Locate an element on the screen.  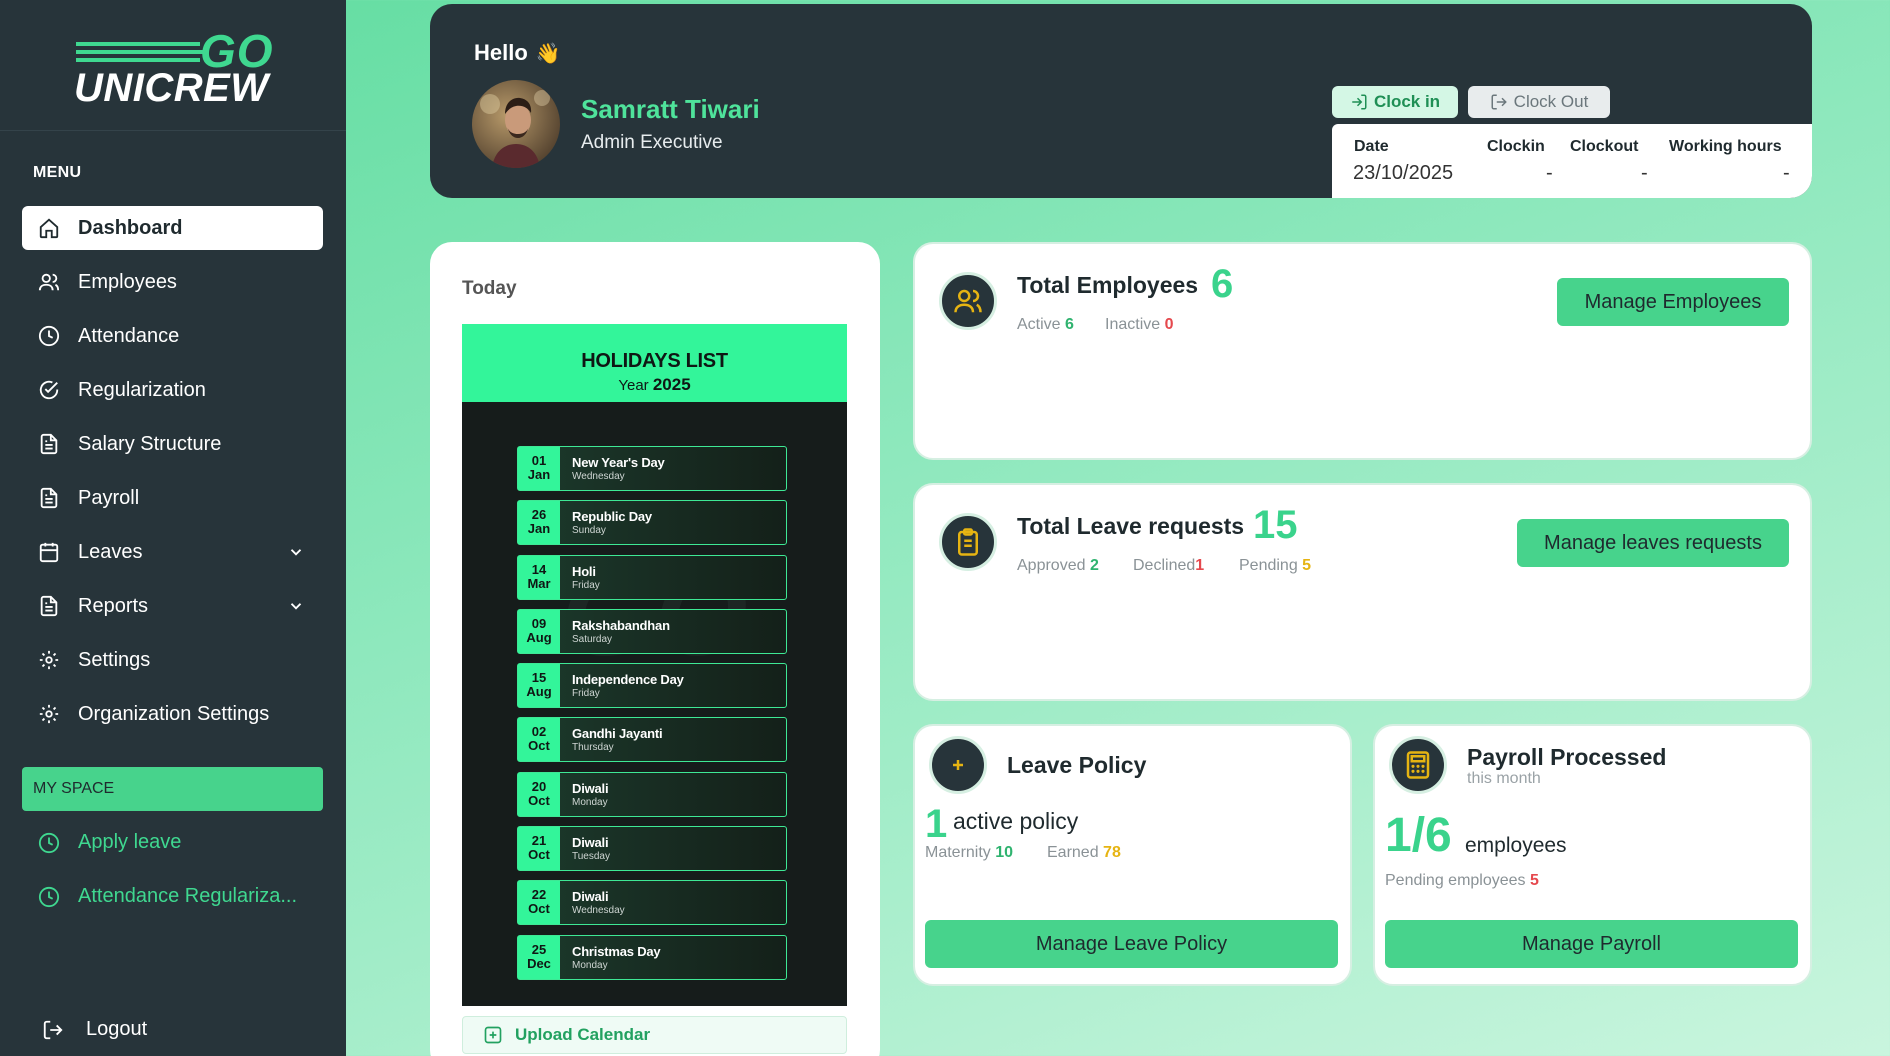
holiday-row: 20 Oct Diwali Monday is located at coordinates (652, 794).